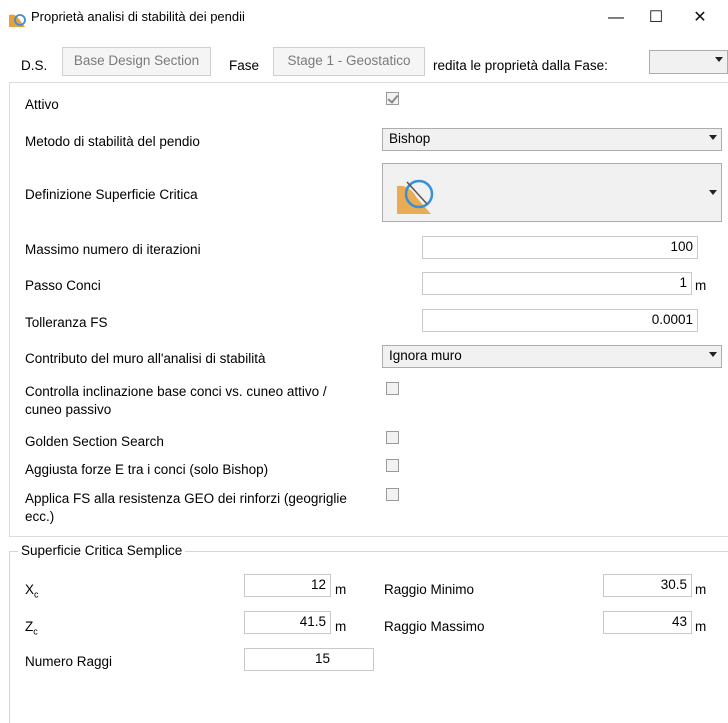 The width and height of the screenshot is (728, 723). I want to click on zc-unit: m, so click(341, 626).